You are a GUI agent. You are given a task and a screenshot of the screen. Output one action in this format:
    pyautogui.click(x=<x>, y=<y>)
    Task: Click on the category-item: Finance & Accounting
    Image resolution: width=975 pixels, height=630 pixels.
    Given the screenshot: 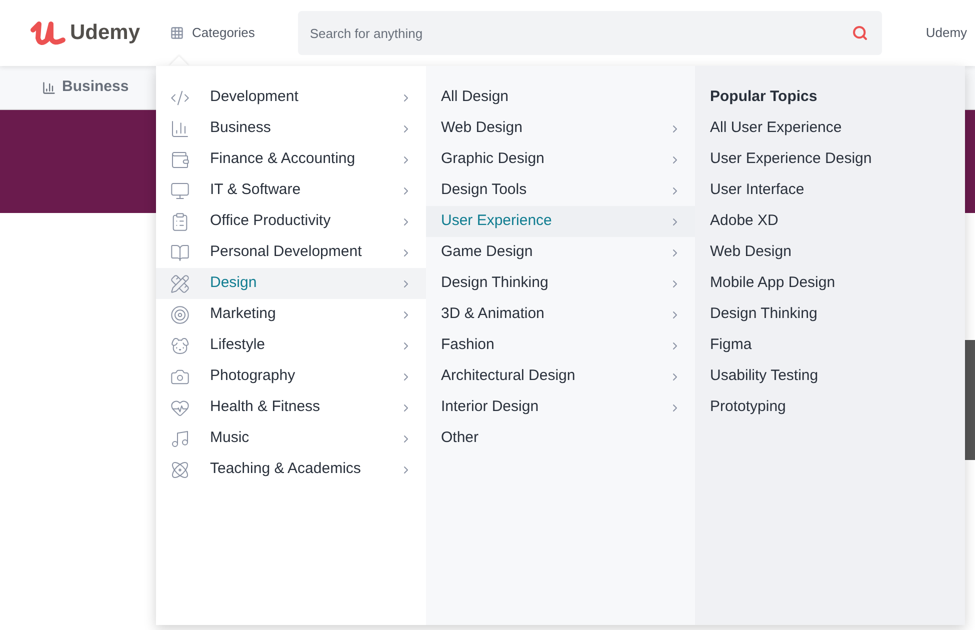 What is the action you would take?
    pyautogui.click(x=291, y=159)
    